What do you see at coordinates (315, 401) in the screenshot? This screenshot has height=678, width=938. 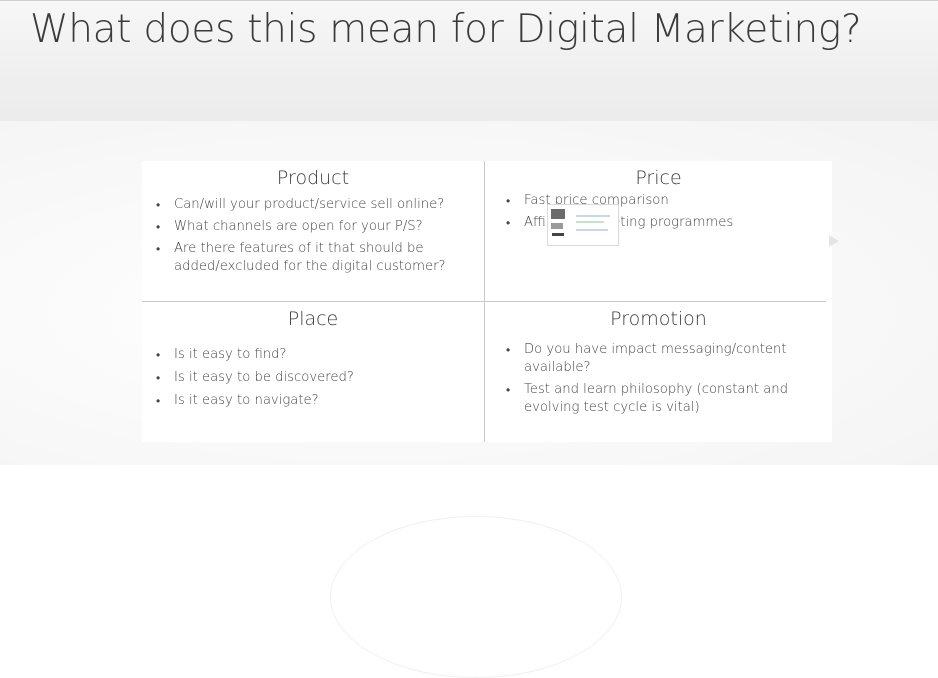 I see `list-item: Is it easy to navigate?` at bounding box center [315, 401].